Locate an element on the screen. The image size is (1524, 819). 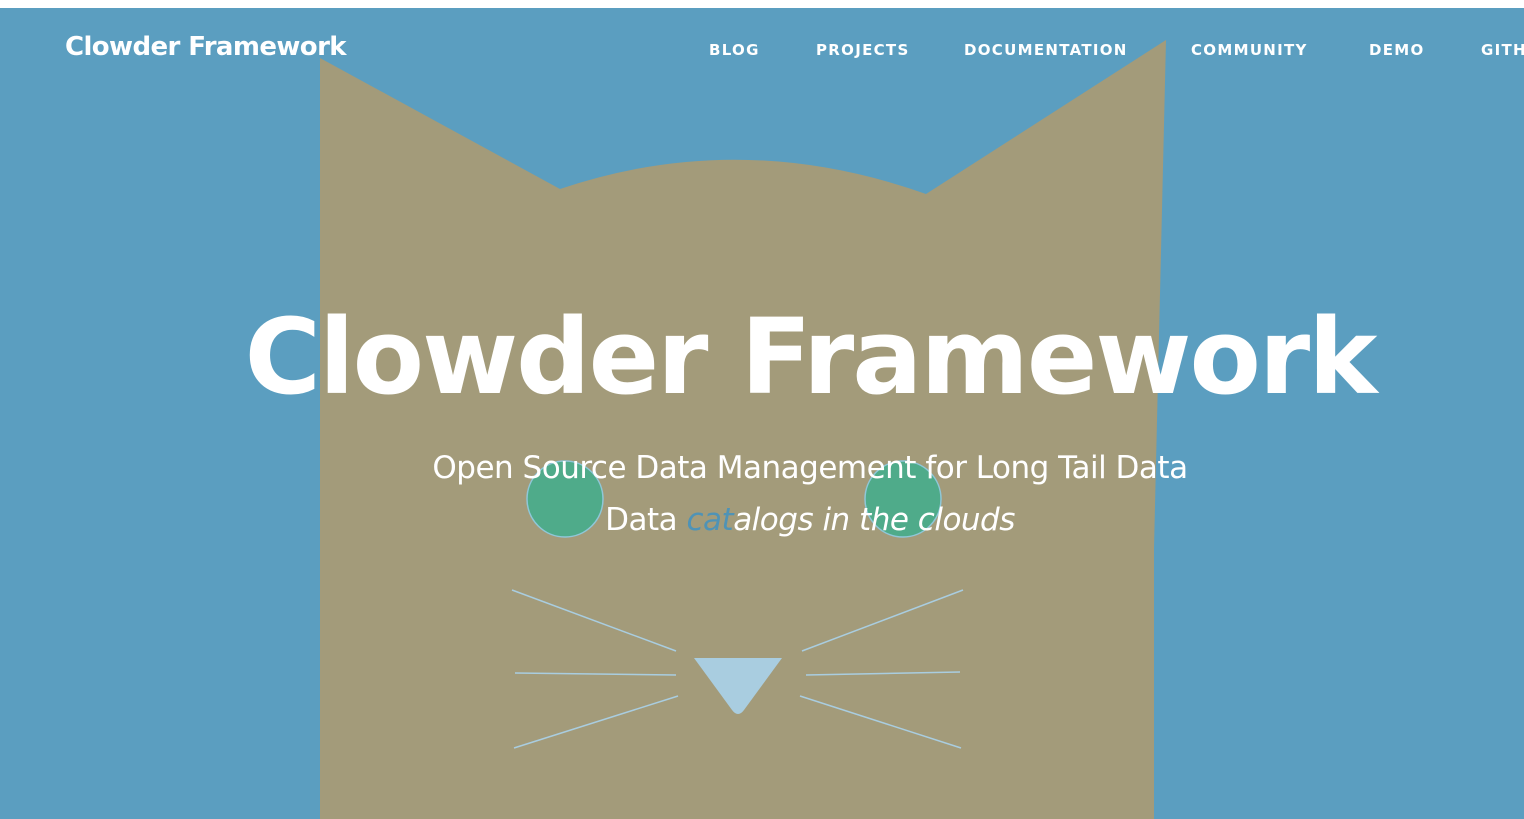
hero-tagline: Data catalogs in the clouds is located at coordinates (762, 520).